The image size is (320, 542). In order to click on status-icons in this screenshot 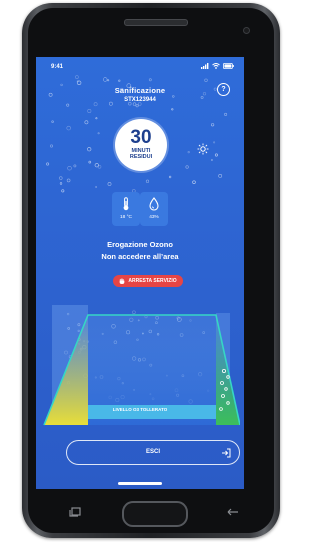, I will do `click(217, 66)`.